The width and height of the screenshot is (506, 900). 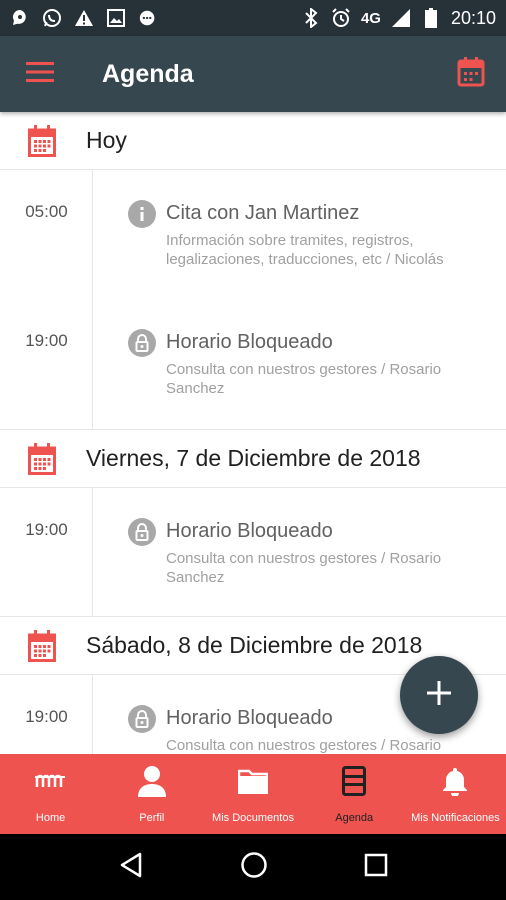 I want to click on nav-item-home: Home, so click(x=50, y=794).